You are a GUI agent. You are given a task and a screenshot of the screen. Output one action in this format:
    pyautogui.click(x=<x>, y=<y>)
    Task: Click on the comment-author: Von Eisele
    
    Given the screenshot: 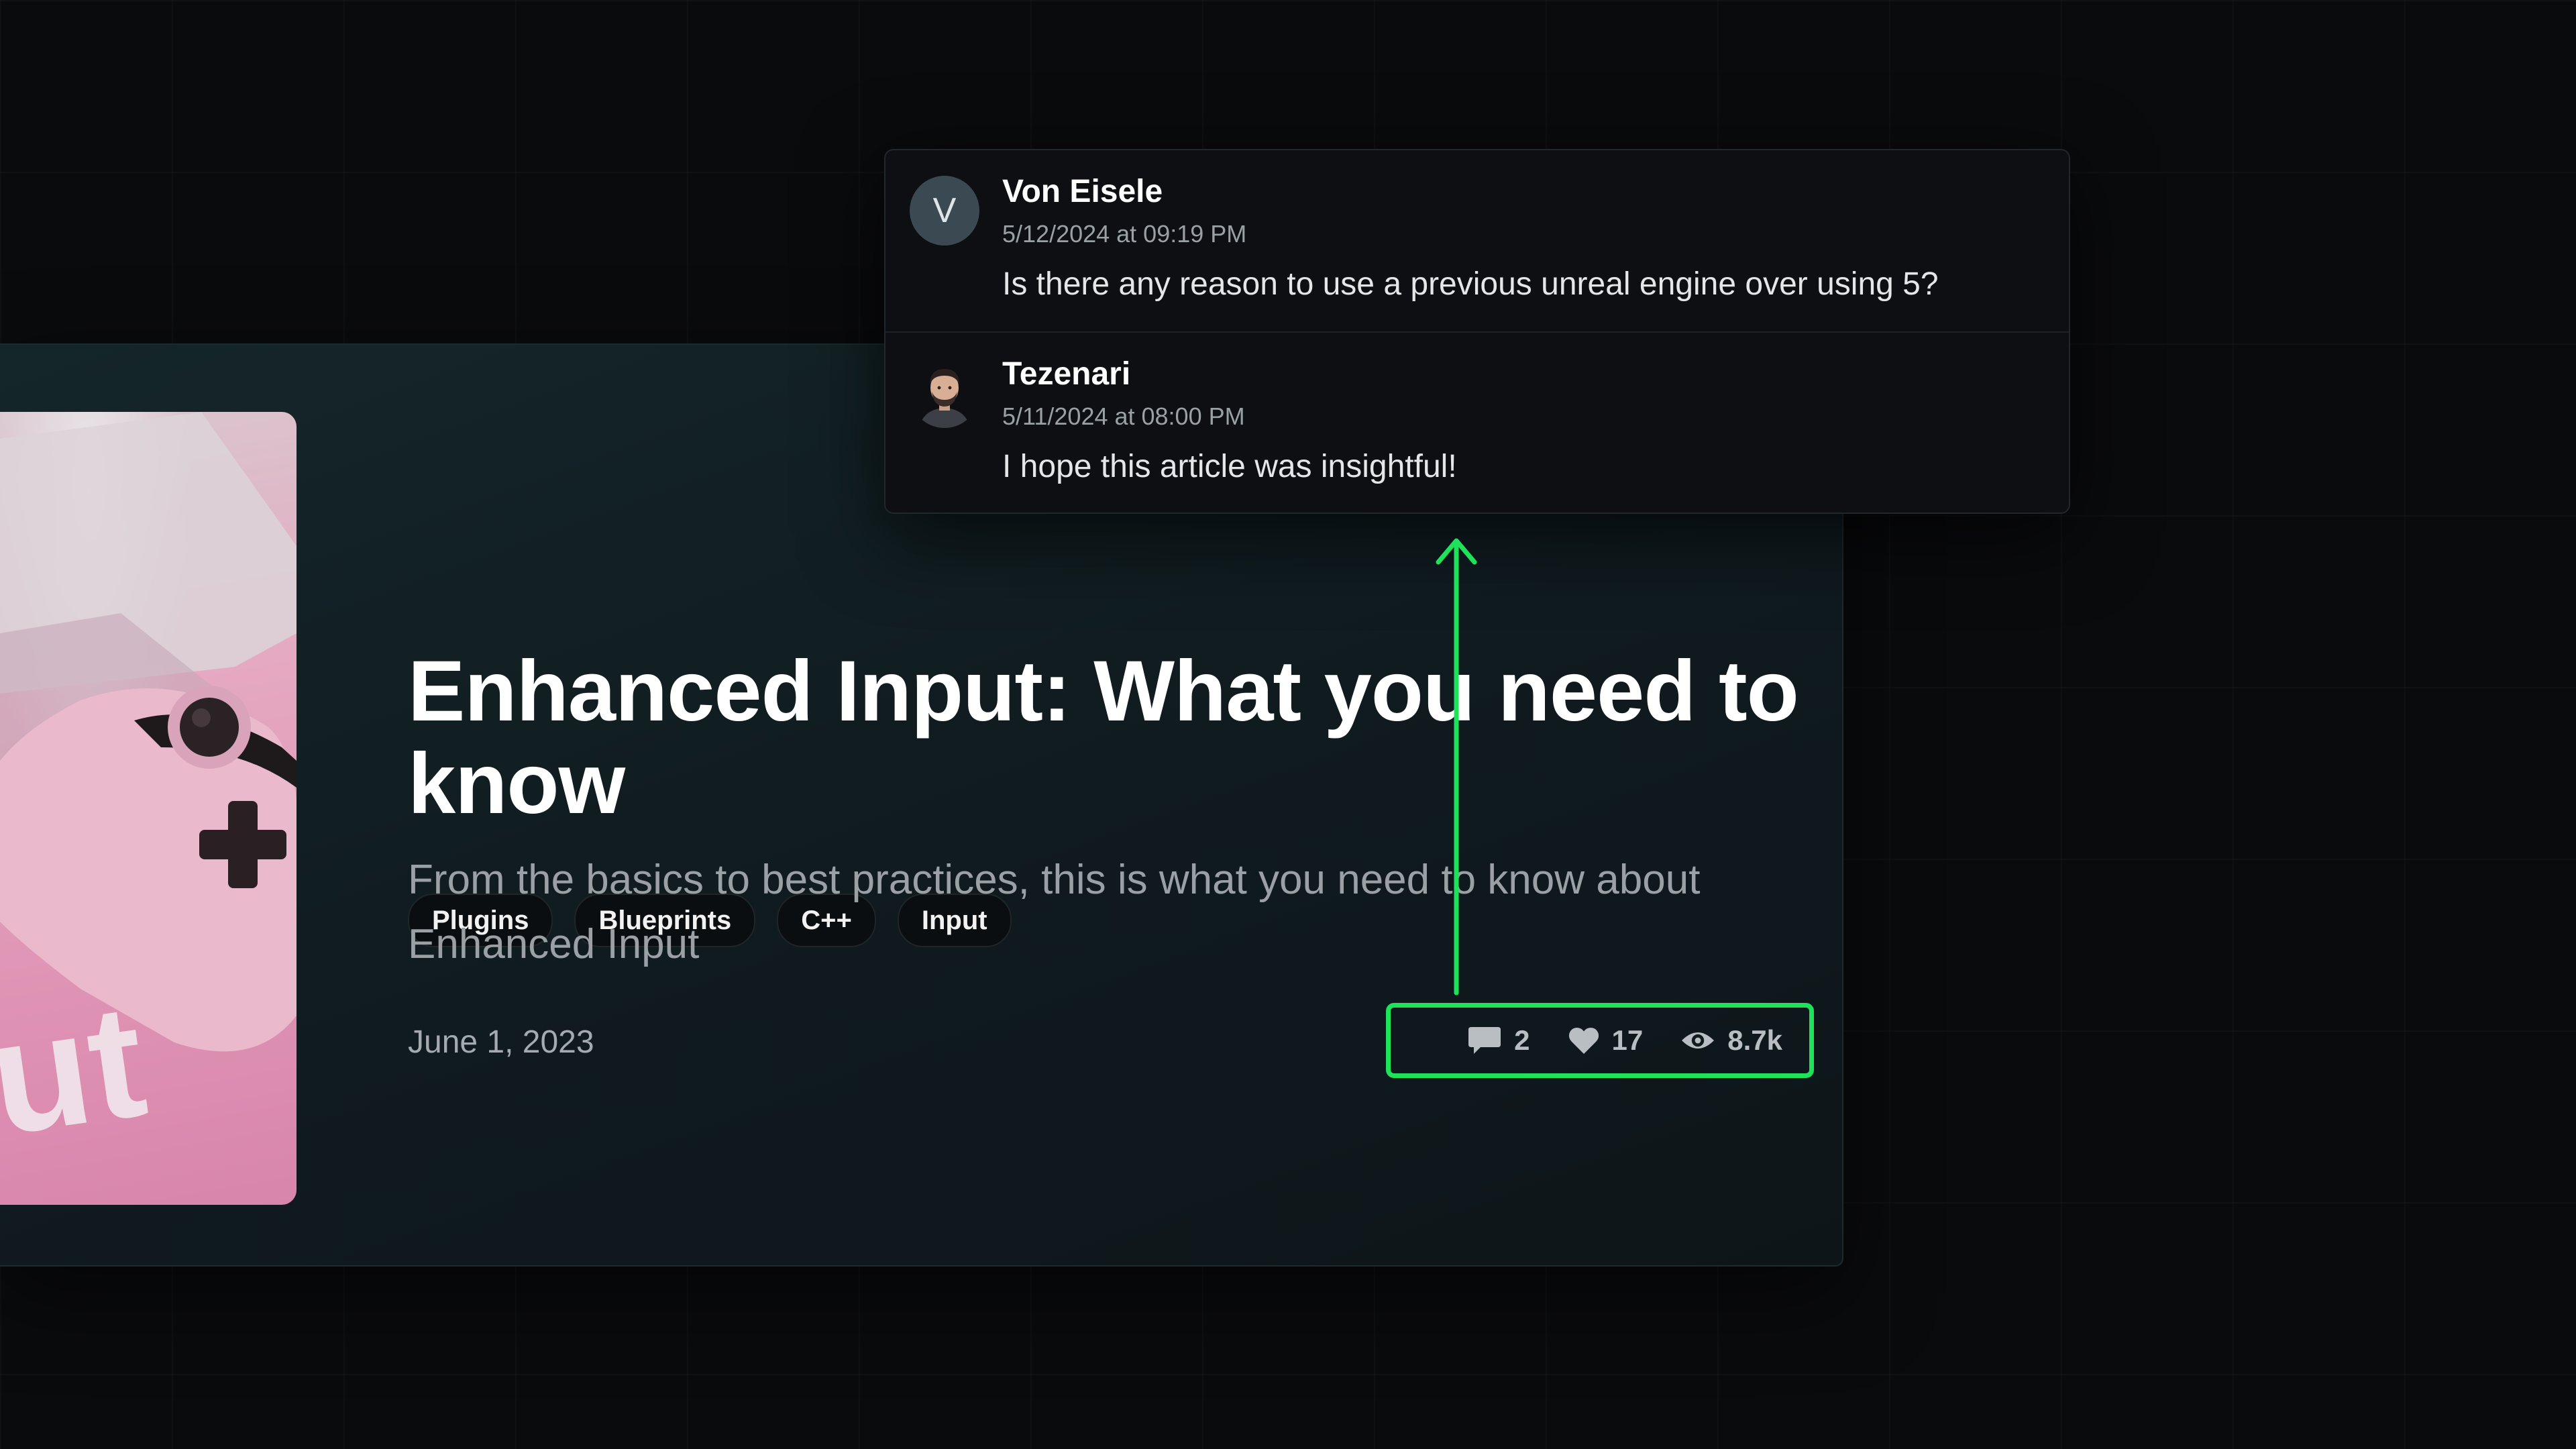 What is the action you would take?
    pyautogui.click(x=1082, y=191)
    